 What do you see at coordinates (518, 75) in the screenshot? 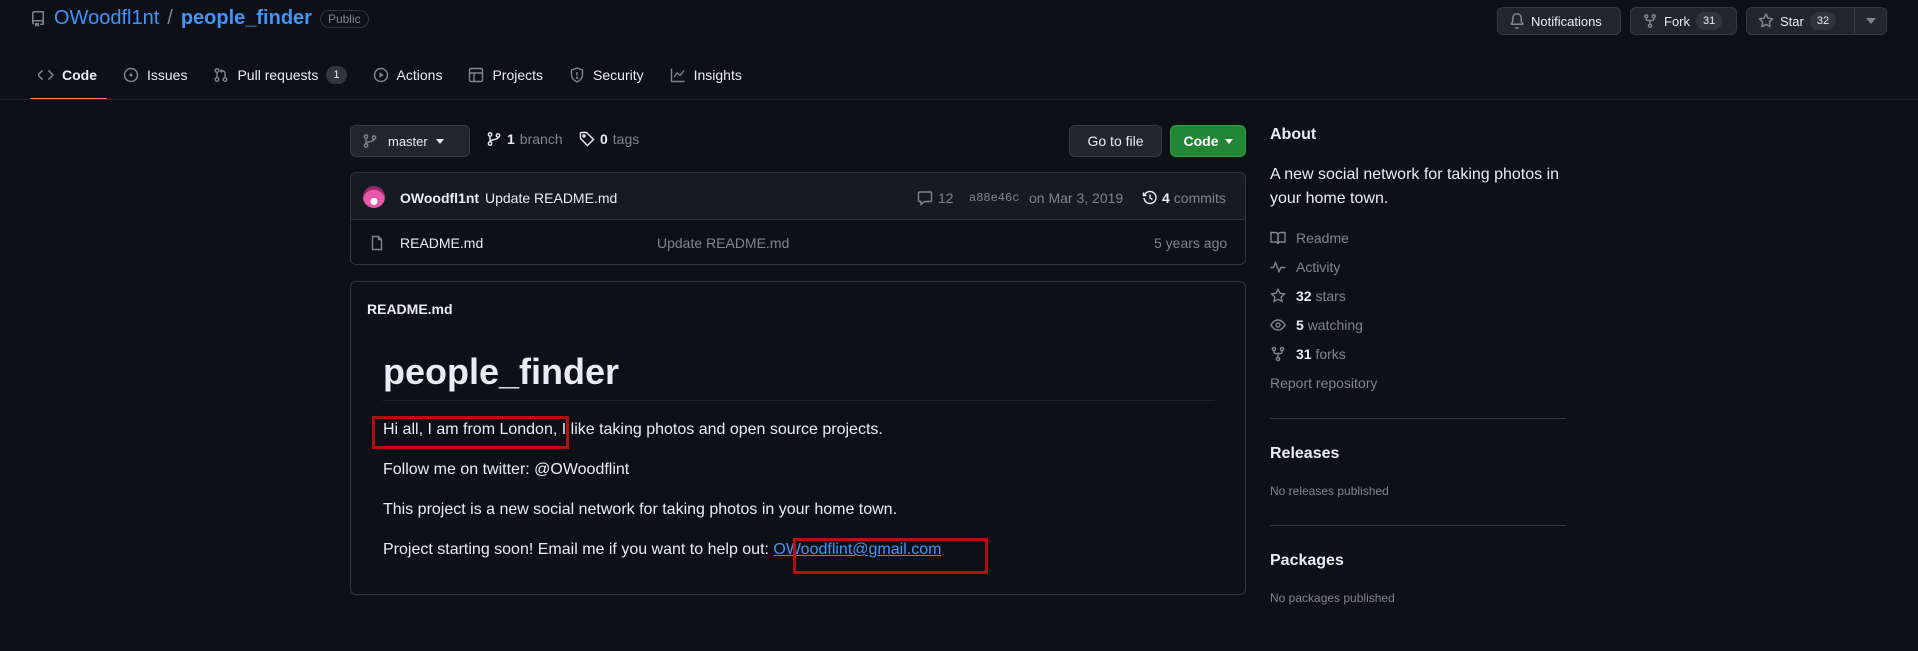
I see `tab-projects-label: Projects` at bounding box center [518, 75].